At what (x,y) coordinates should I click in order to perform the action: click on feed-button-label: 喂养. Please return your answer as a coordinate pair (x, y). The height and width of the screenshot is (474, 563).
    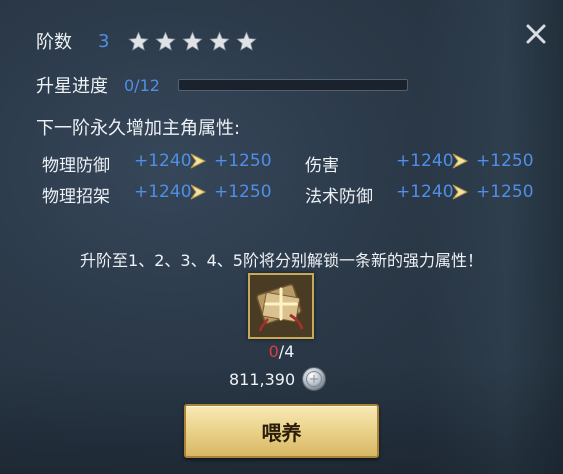
    Looking at the image, I should click on (281, 432).